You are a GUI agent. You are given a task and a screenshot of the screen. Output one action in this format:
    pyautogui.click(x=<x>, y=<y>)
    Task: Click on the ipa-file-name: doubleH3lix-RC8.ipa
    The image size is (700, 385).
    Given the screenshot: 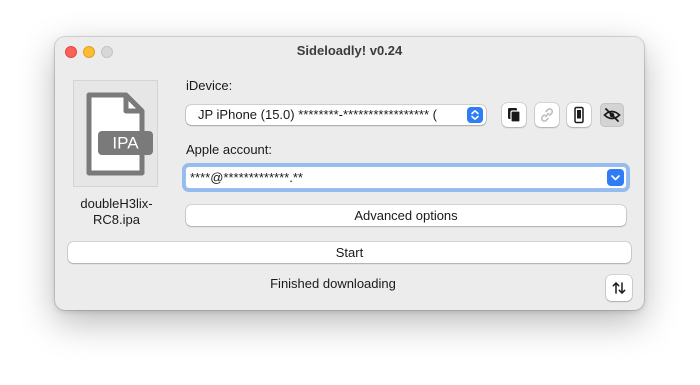 What is the action you would take?
    pyautogui.click(x=116, y=211)
    